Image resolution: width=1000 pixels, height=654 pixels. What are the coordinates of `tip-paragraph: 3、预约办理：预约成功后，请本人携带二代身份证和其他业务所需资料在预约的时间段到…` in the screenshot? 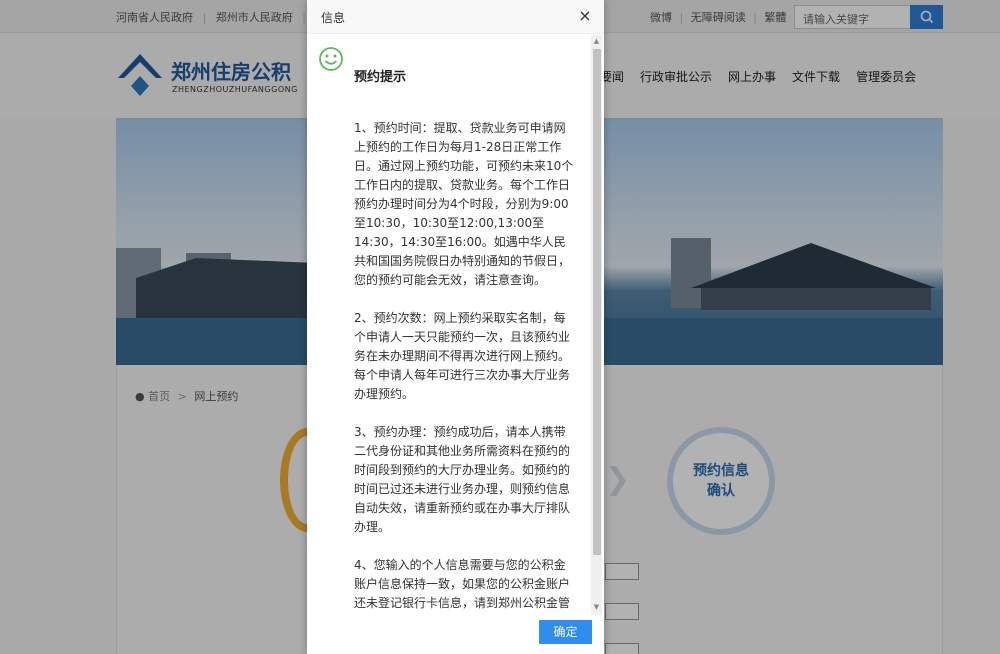 It's located at (462, 479).